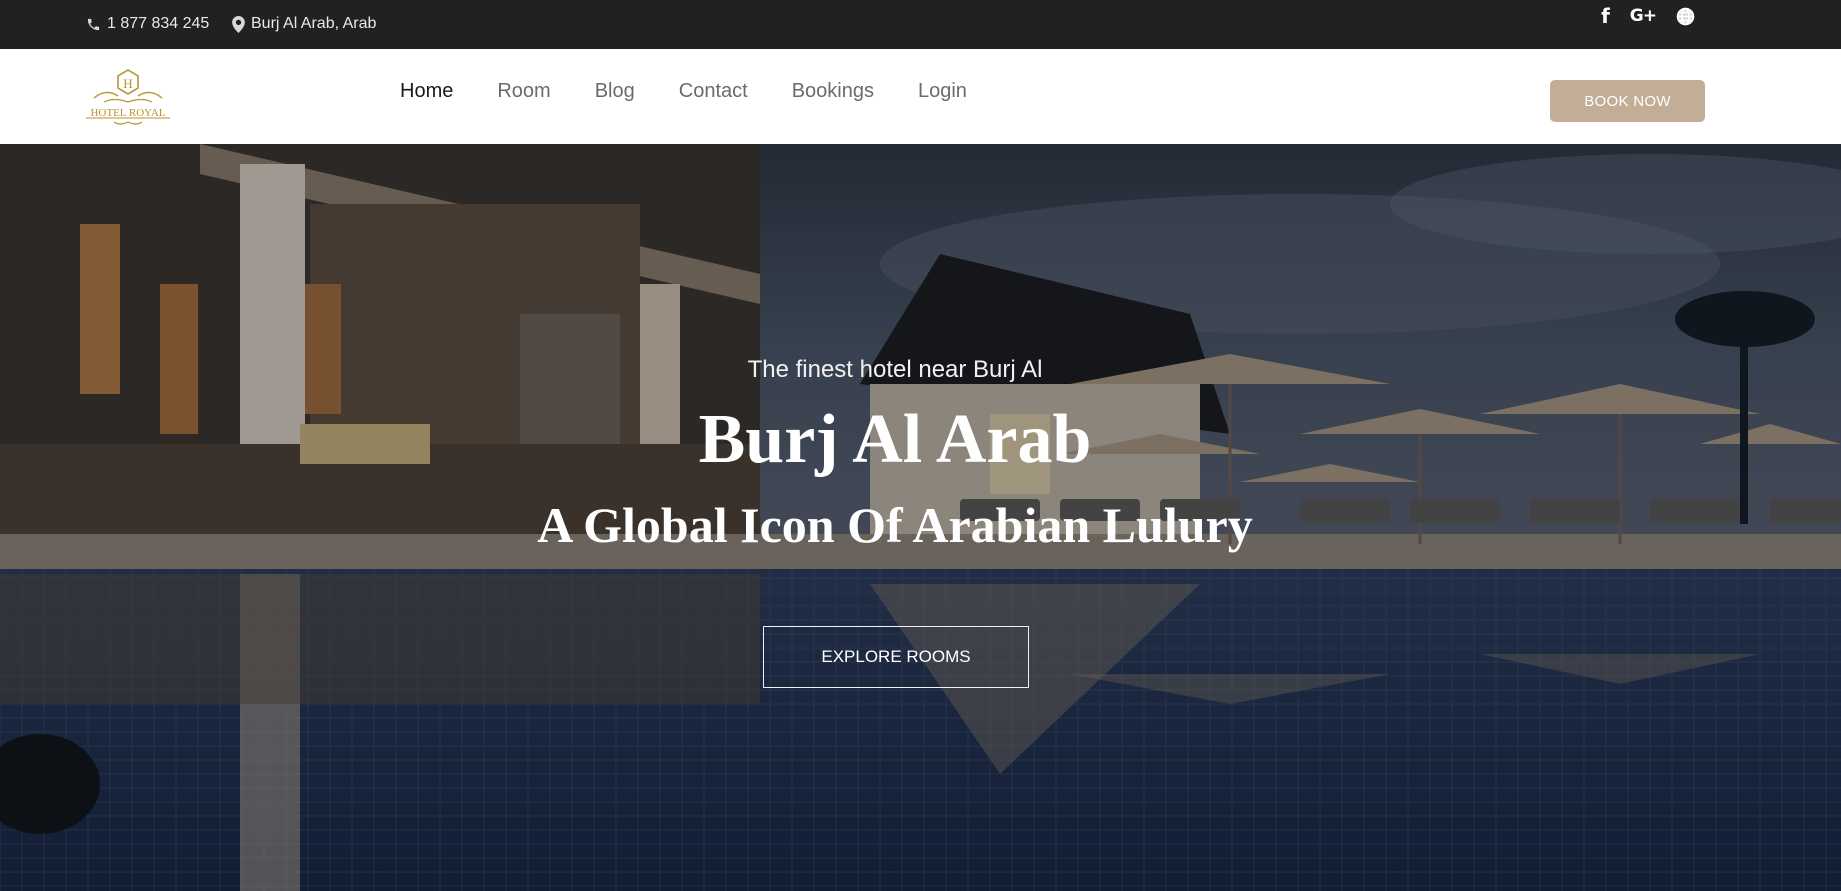  I want to click on hero-title: Burj Al Arab, so click(895, 439).